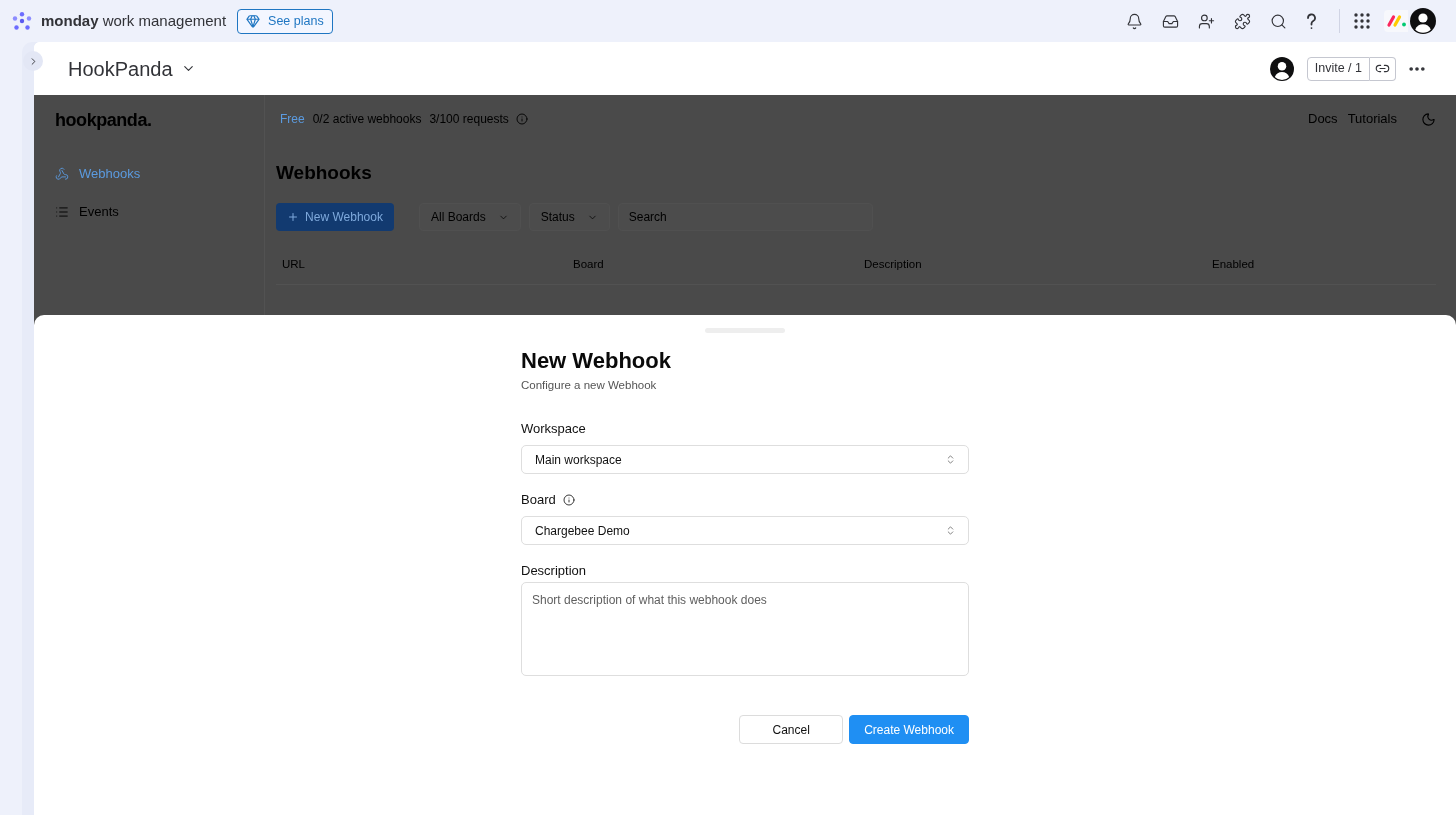 Image resolution: width=1456 pixels, height=815 pixels. What do you see at coordinates (1281, 68) in the screenshot?
I see `member-avatar-icon` at bounding box center [1281, 68].